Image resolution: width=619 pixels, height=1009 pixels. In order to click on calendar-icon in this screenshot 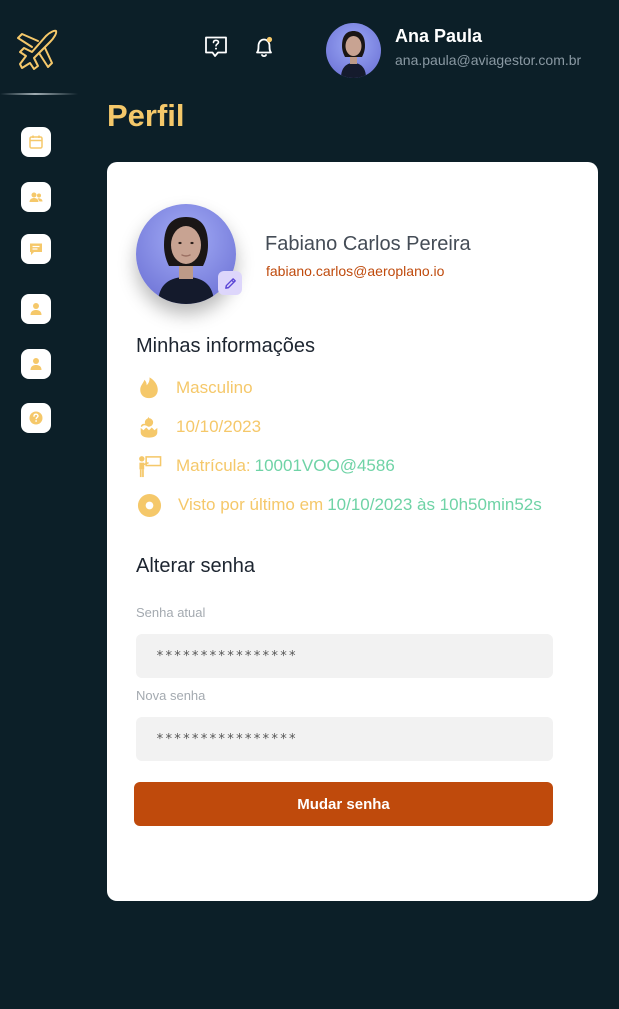, I will do `click(36, 142)`.